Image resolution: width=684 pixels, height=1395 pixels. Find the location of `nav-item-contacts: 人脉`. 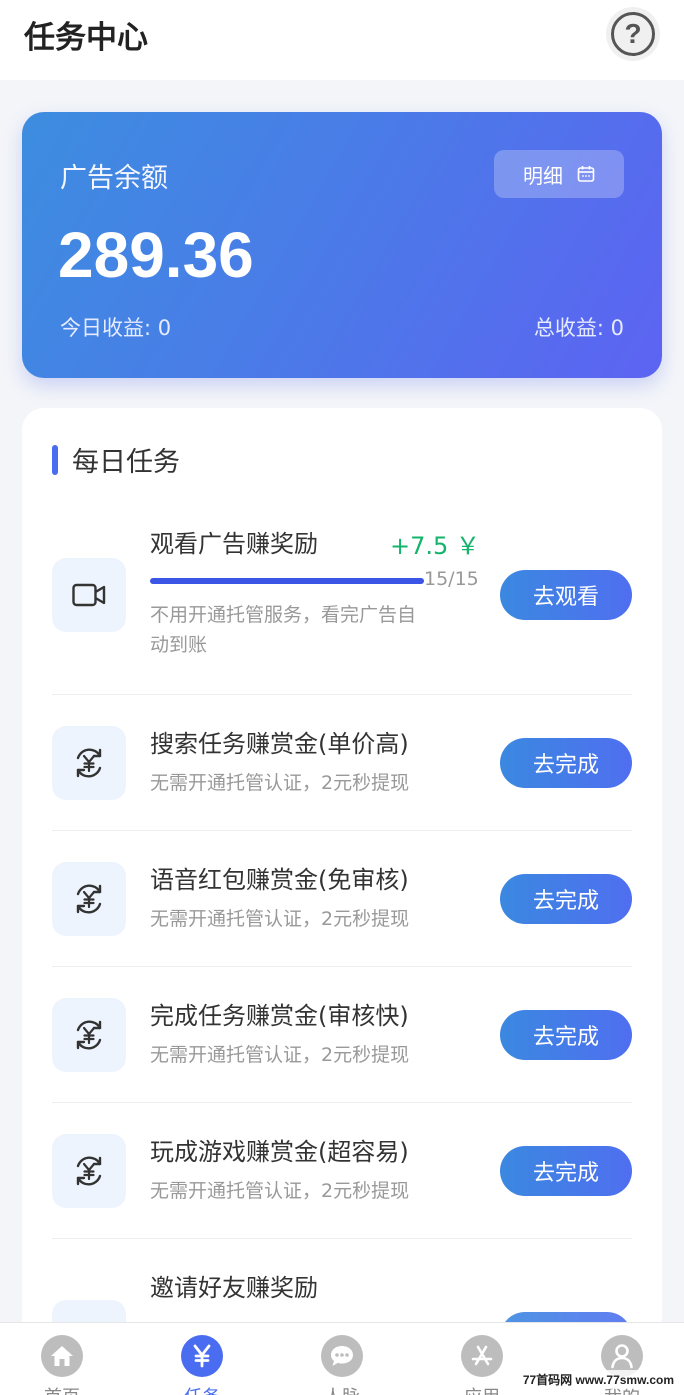

nav-item-contacts: 人脉 is located at coordinates (342, 1359).